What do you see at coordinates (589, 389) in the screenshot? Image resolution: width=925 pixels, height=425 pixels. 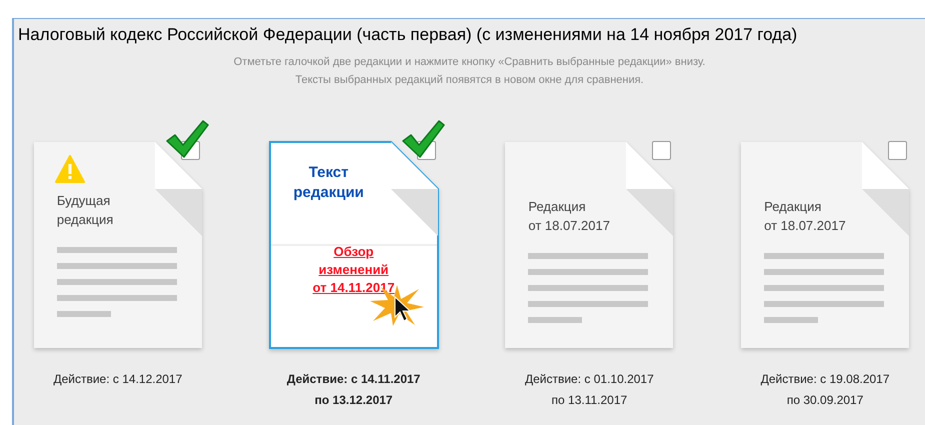 I see `validity-period: Действие: с 01.10.2017 по 13.11.2017` at bounding box center [589, 389].